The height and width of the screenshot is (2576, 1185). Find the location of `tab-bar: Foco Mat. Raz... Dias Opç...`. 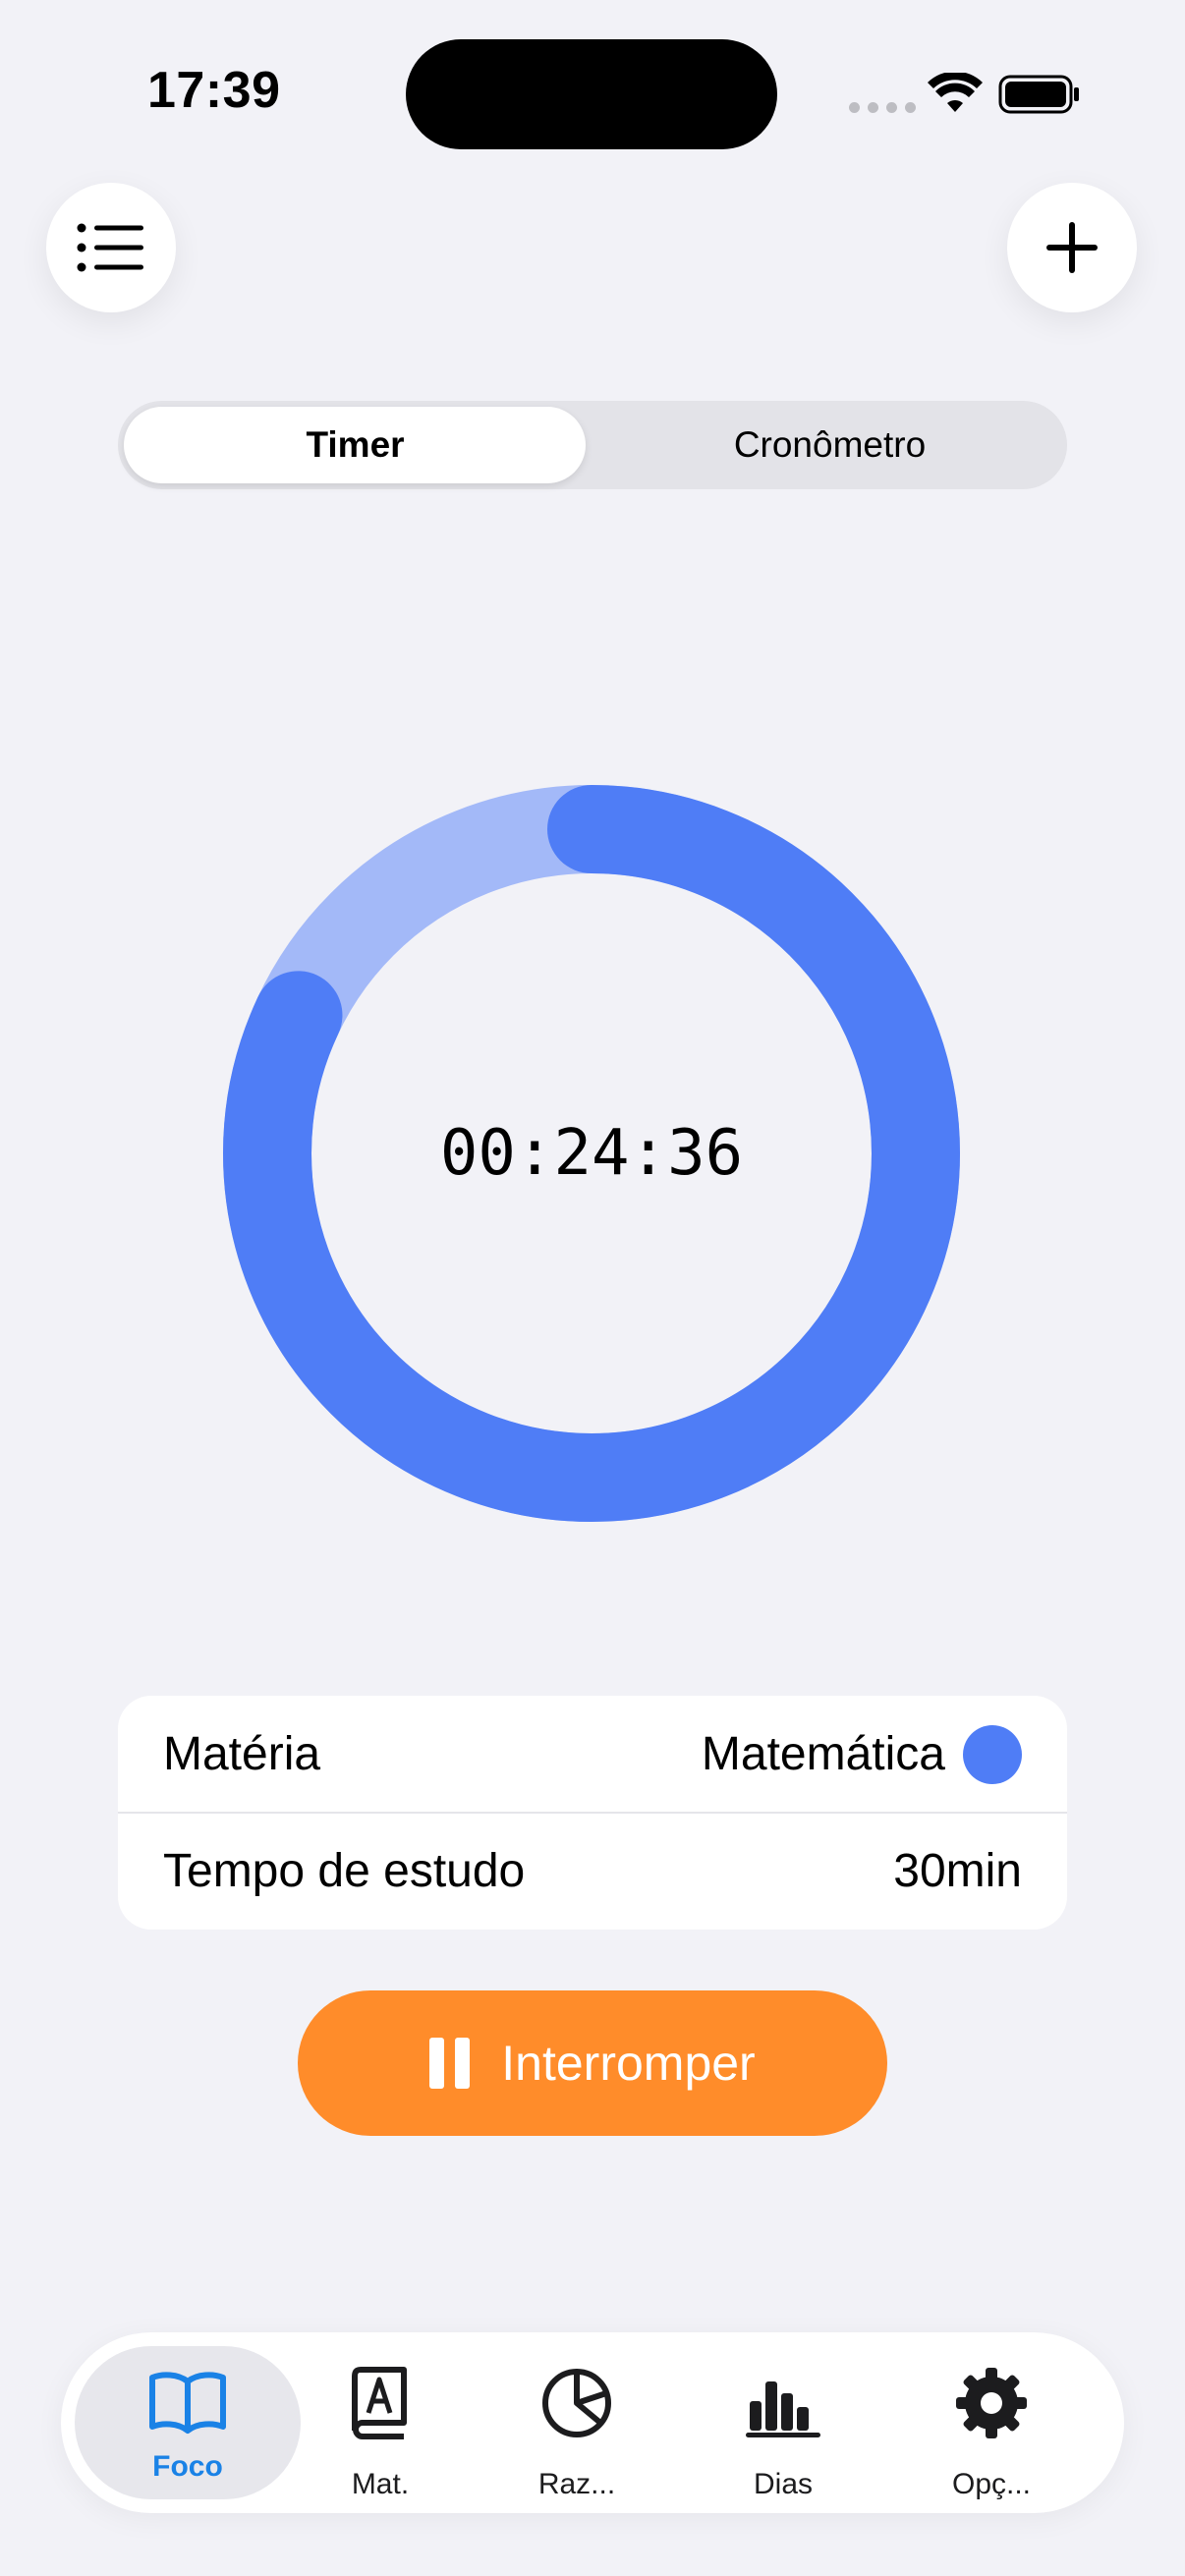

tab-bar: Foco Mat. Raz... Dias Opç... is located at coordinates (592, 2422).